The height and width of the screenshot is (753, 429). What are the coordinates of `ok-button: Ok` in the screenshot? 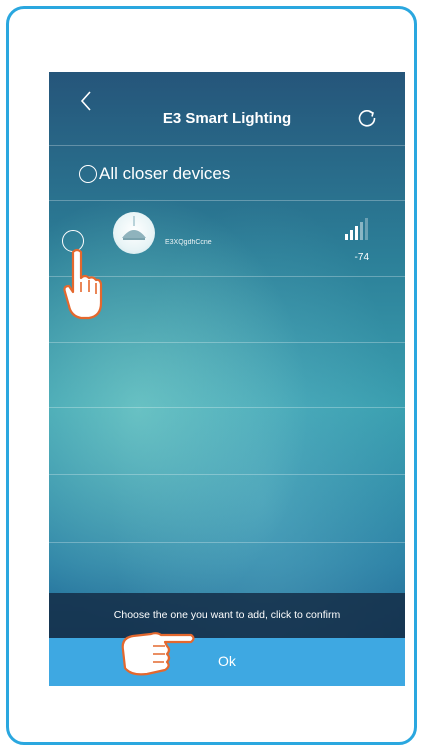 It's located at (227, 662).